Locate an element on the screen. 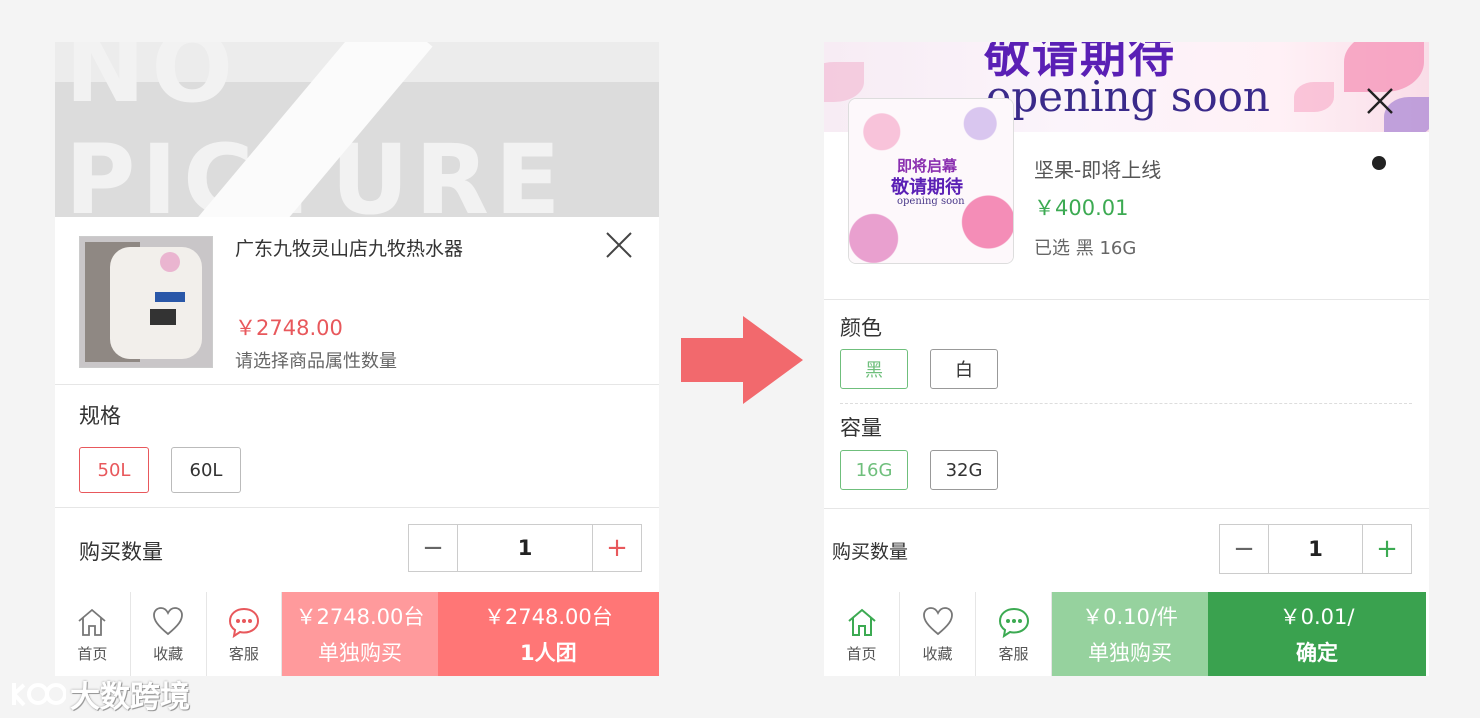 The height and width of the screenshot is (718, 1480). color-label: 颜色 is located at coordinates (861, 328).